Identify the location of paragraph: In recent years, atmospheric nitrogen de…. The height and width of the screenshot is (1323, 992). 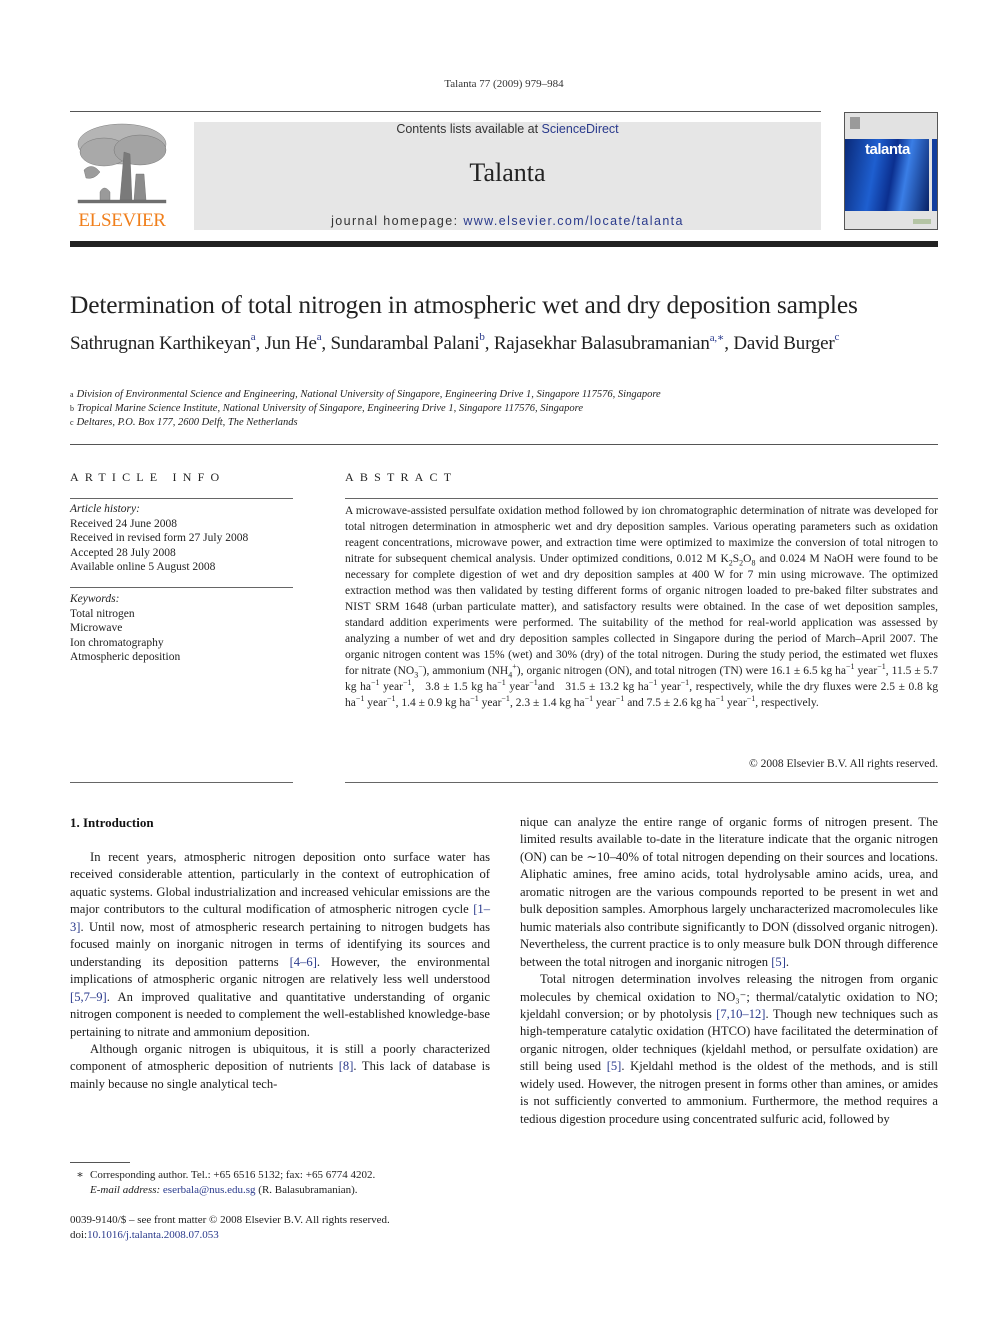
(280, 945).